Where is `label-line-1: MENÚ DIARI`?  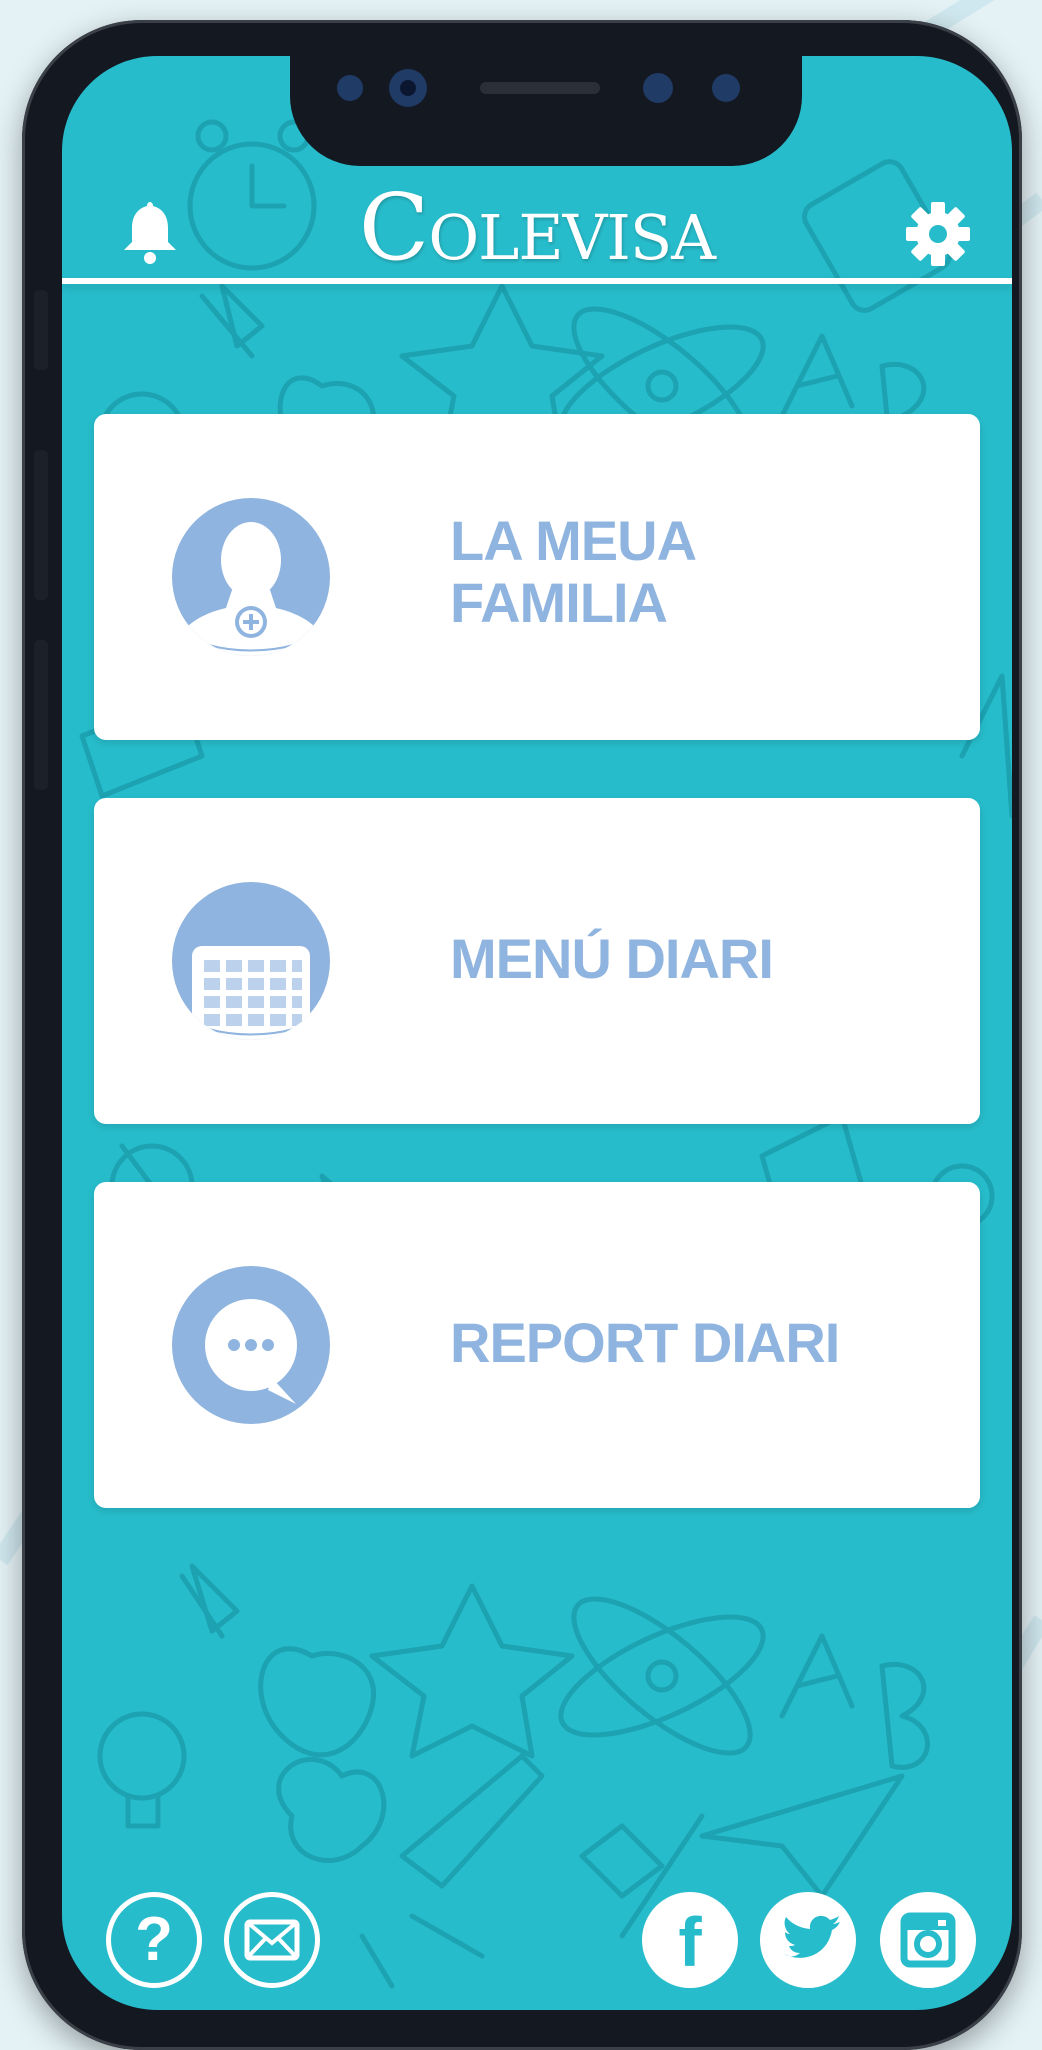 label-line-1: MENÚ DIARI is located at coordinates (612, 958).